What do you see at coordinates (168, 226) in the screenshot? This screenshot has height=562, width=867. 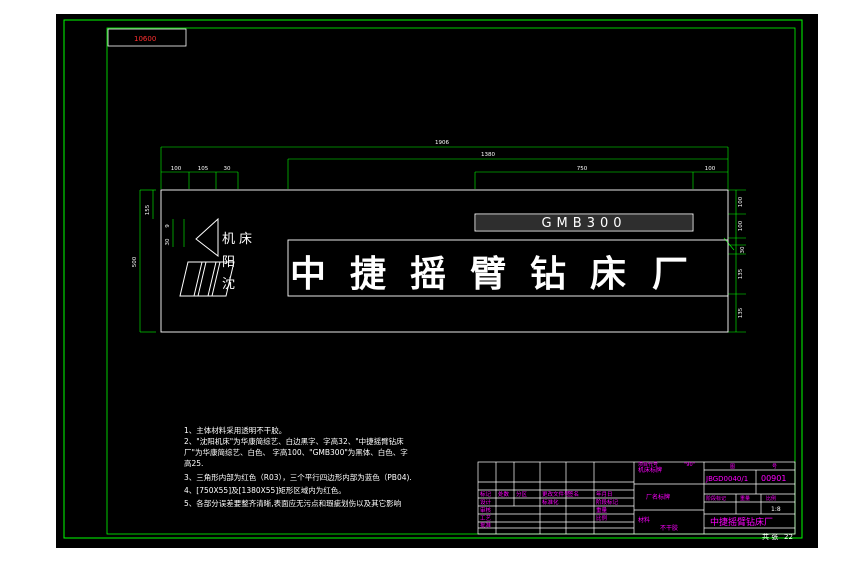 I see `dim-small-9: 9` at bounding box center [168, 226].